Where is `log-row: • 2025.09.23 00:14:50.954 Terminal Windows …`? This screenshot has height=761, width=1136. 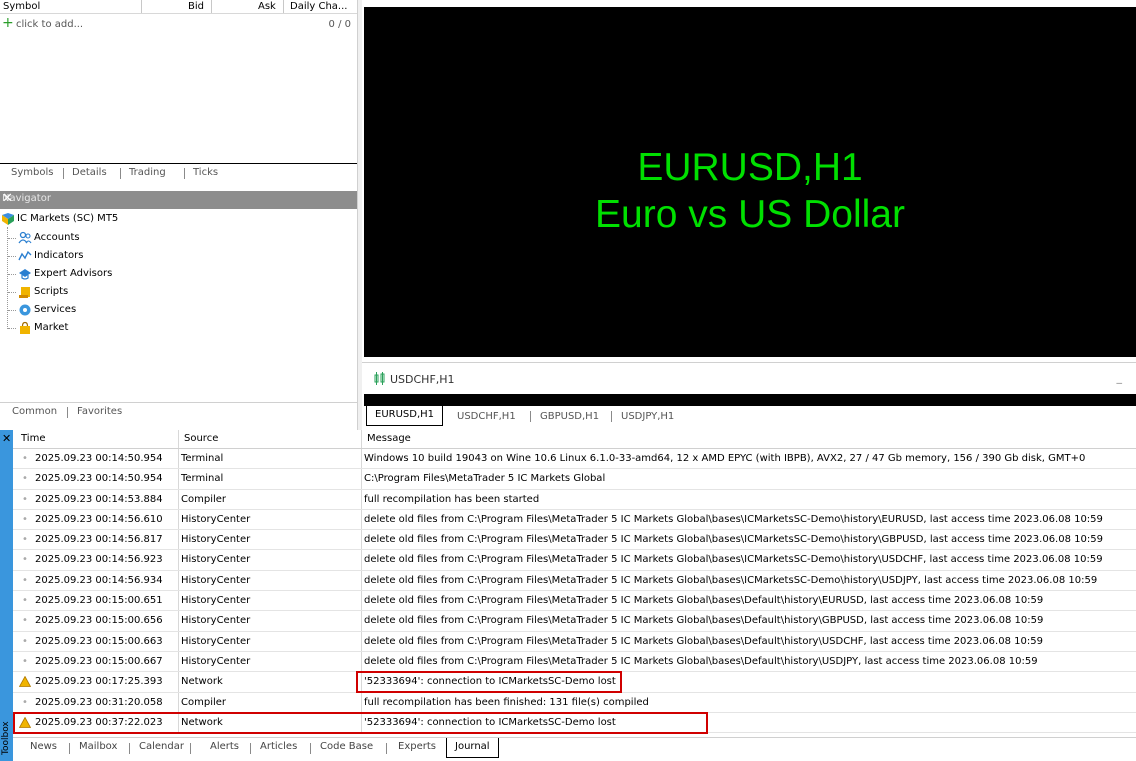 log-row: • 2025.09.23 00:14:50.954 Terminal Windows … is located at coordinates (574, 459).